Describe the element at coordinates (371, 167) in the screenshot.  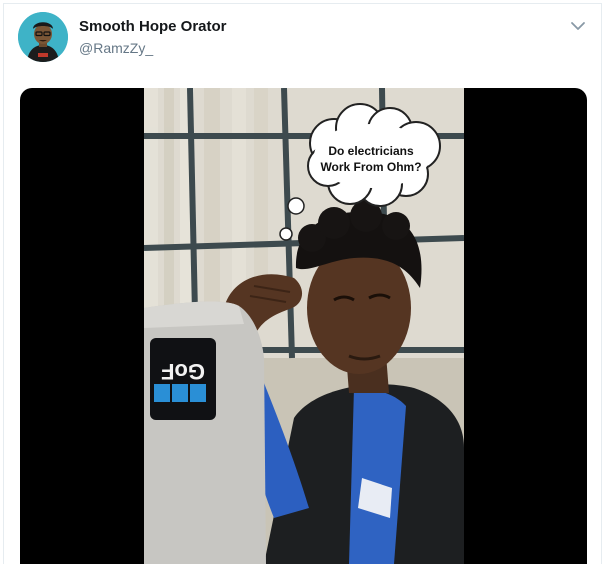
I see `caption-line-2: Work From Ohm?` at that location.